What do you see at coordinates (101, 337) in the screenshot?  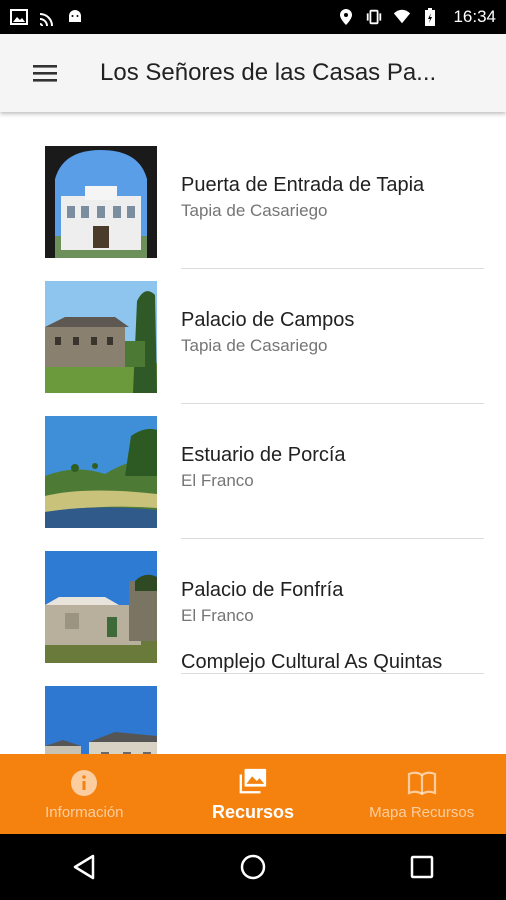 I see `stone-manor-photo` at bounding box center [101, 337].